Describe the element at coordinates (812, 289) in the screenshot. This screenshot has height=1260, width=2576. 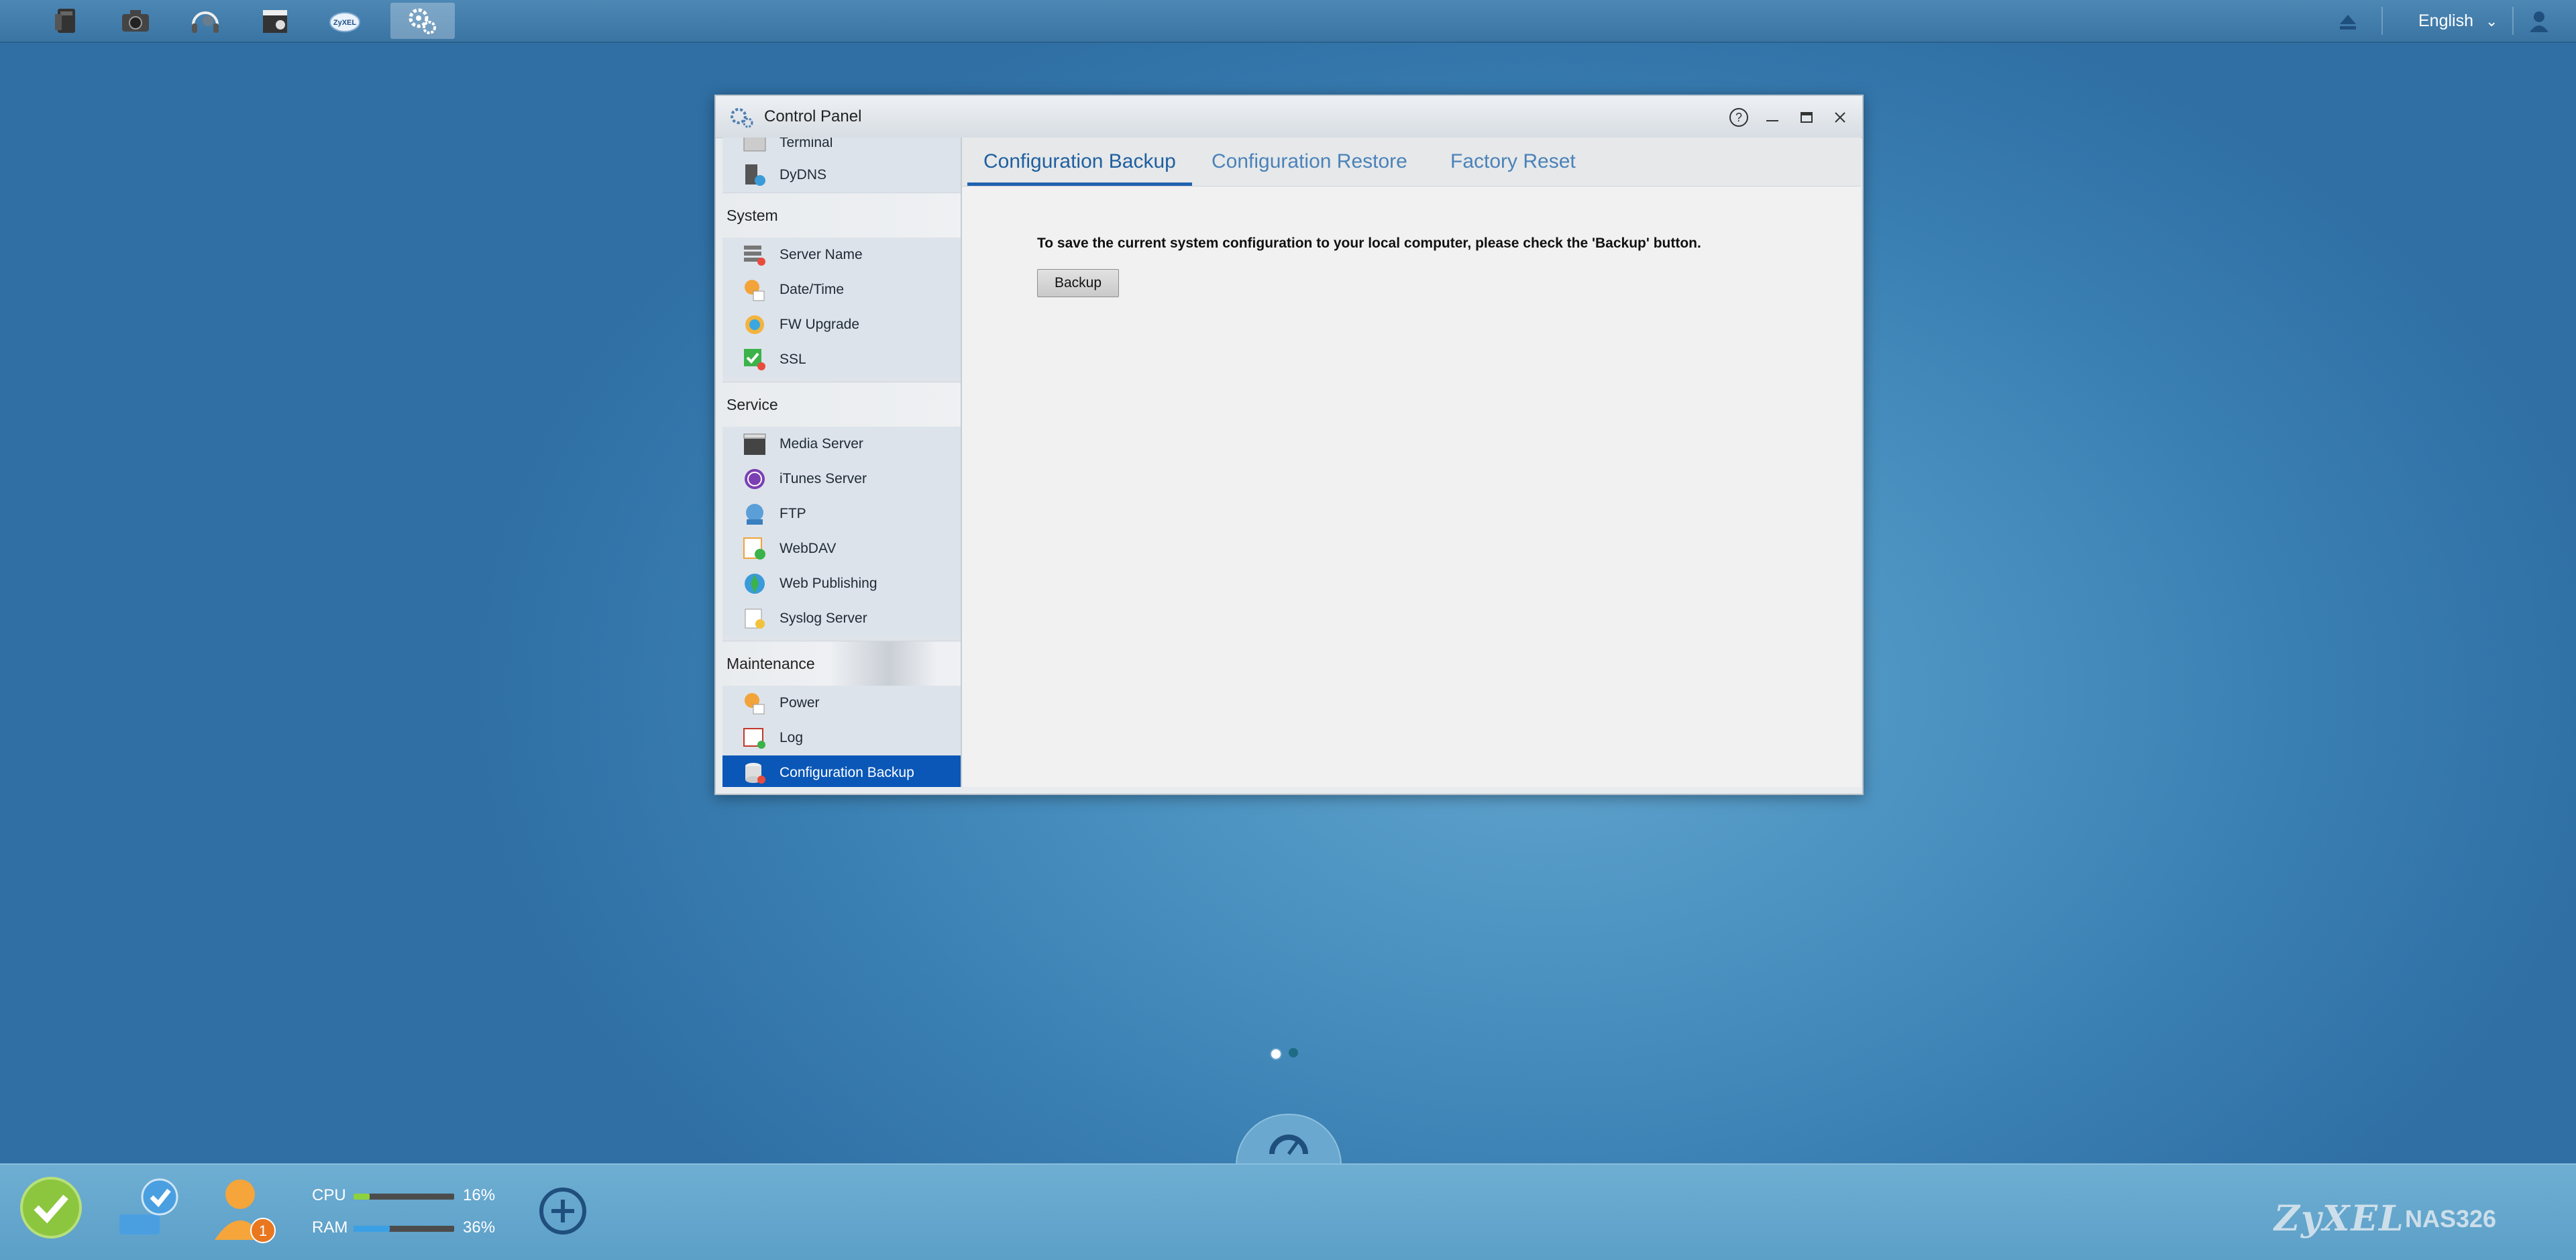
I see `sidebar-item-label: Date/Time` at that location.